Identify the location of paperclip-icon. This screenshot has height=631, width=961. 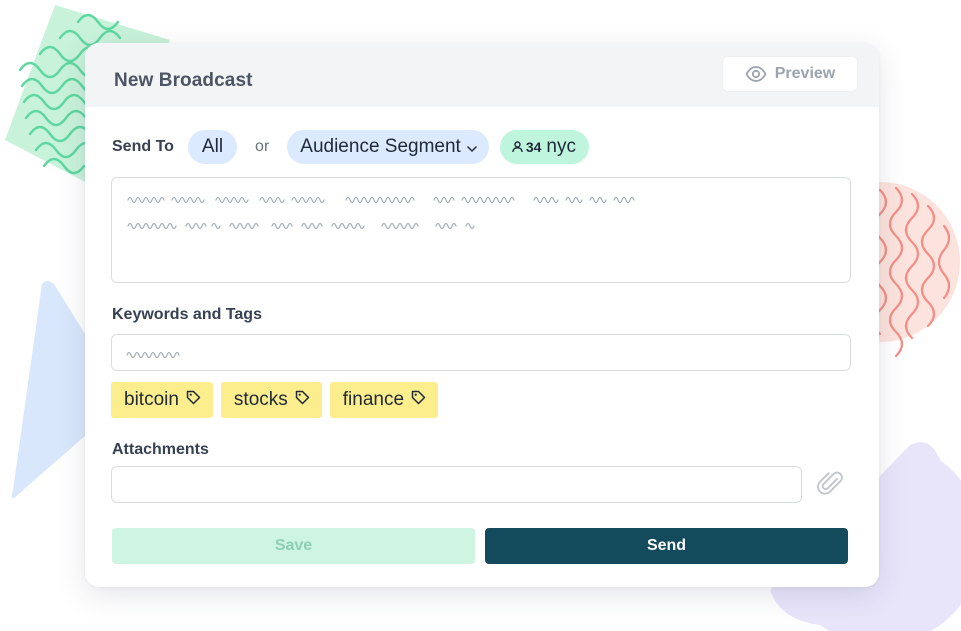
(831, 486).